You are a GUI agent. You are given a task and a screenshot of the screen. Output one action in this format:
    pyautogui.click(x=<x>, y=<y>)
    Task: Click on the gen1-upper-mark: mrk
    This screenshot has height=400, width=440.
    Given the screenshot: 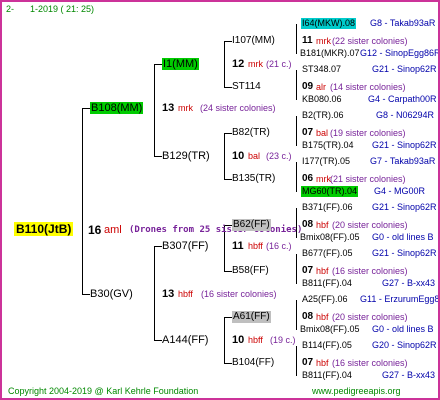 What is the action you would take?
    pyautogui.click(x=185, y=108)
    